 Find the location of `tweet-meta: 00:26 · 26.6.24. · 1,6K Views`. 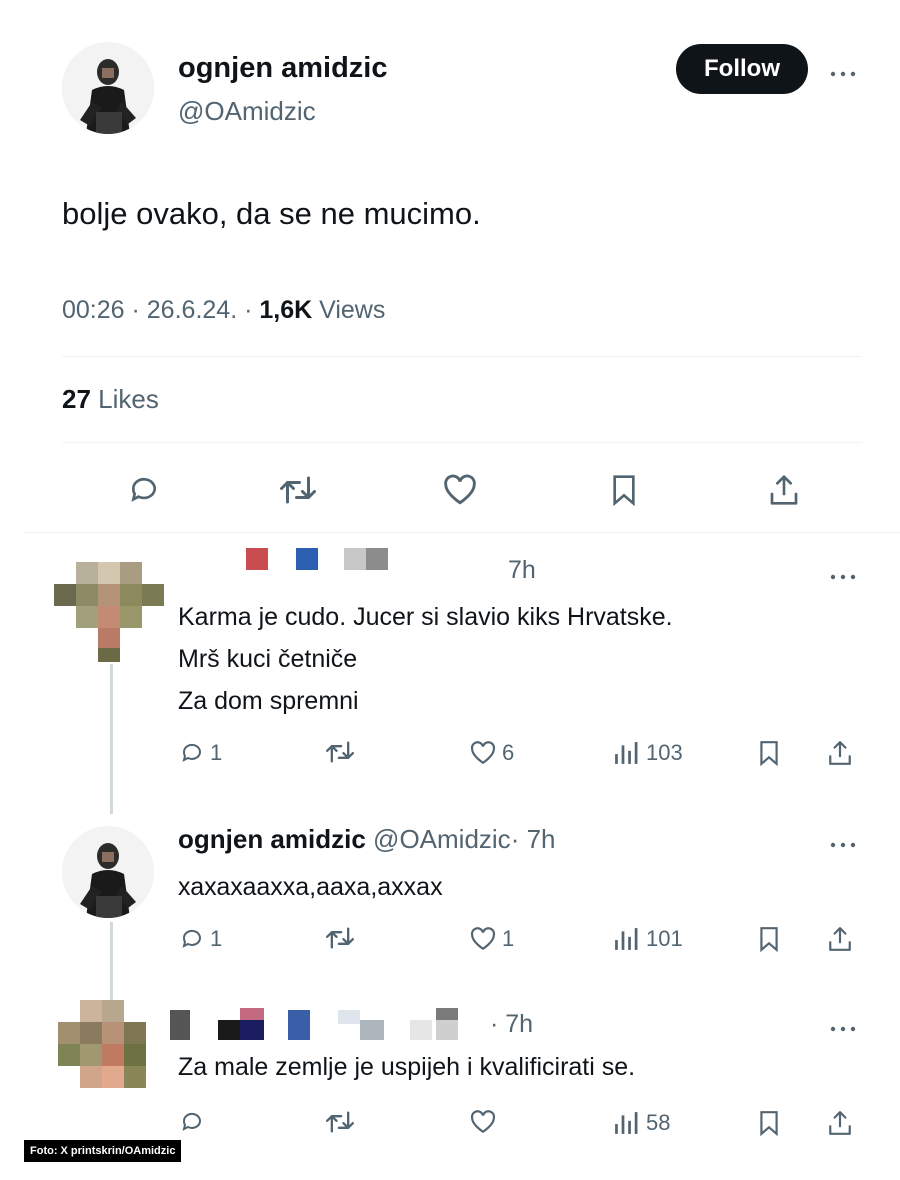

tweet-meta: 00:26 · 26.6.24. · 1,6K Views is located at coordinates (224, 310).